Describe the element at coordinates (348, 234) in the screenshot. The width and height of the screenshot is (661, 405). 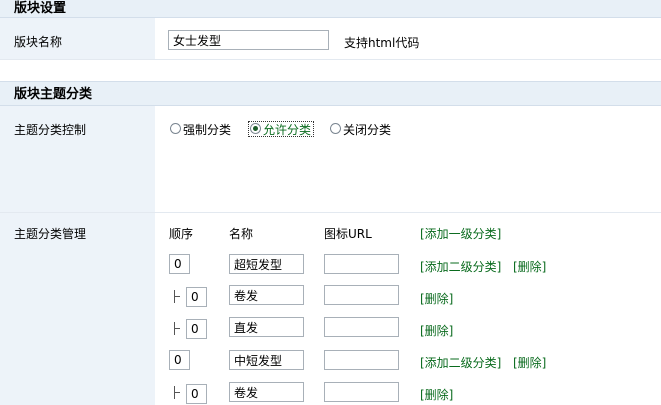
I see `column-icon-url-header: 图标URL` at that location.